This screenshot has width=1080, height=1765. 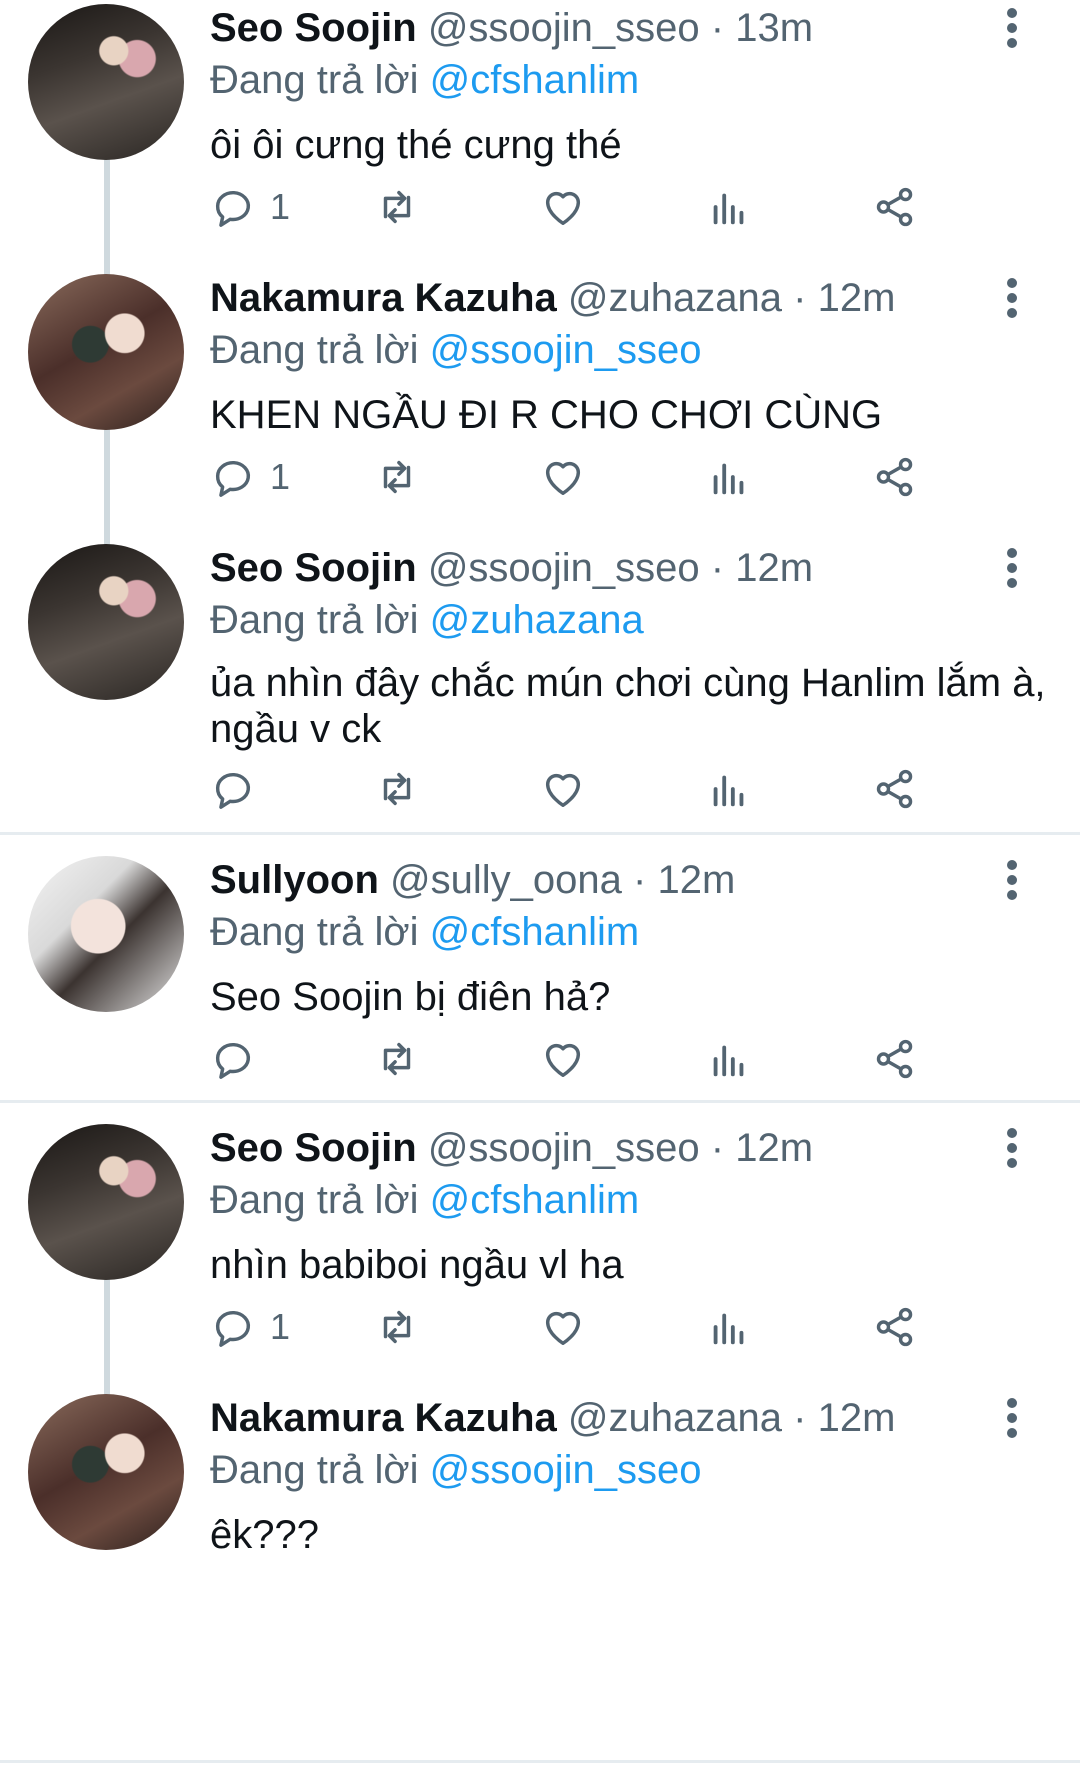 What do you see at coordinates (233, 478) in the screenshot?
I see `reply-icon` at bounding box center [233, 478].